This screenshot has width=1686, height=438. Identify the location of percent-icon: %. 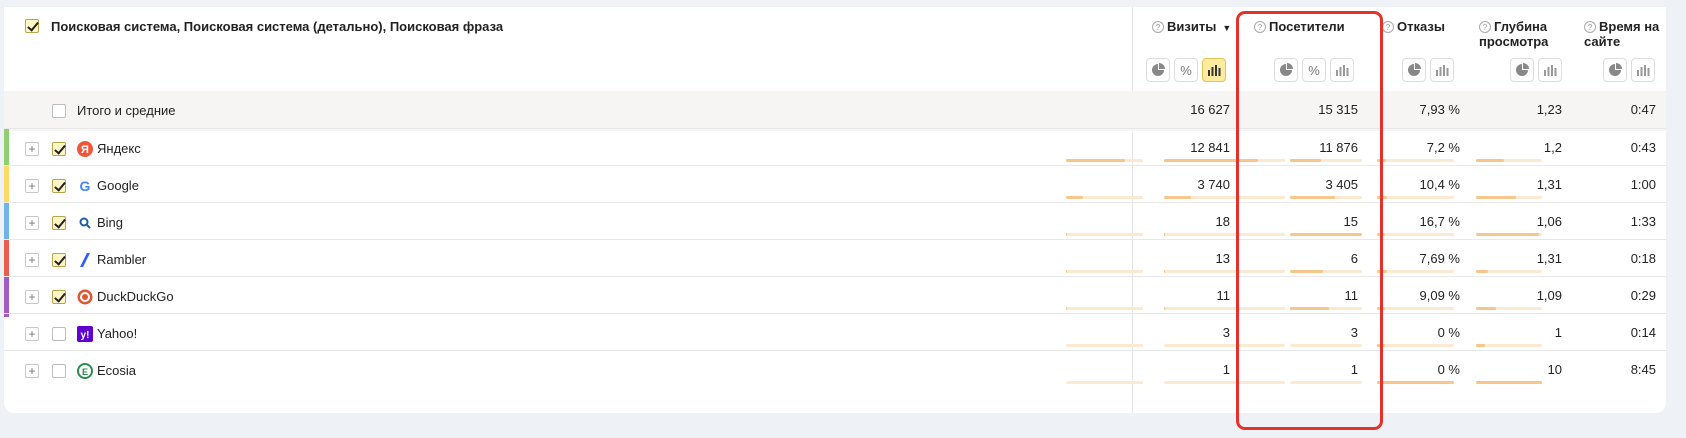
(1186, 70).